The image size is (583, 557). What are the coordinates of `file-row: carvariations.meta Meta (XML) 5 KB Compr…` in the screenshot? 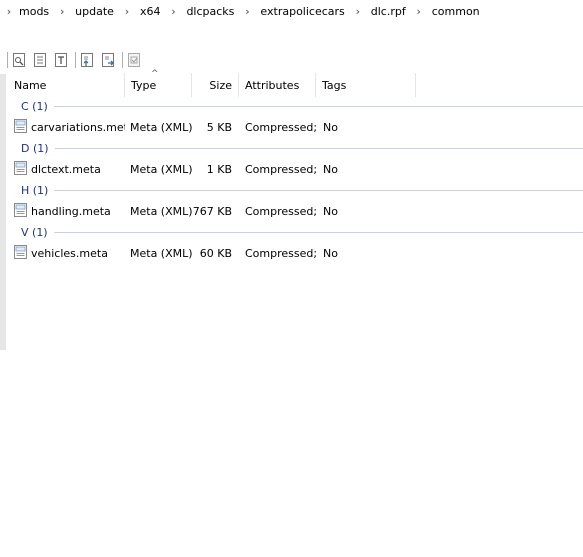 It's located at (295, 127).